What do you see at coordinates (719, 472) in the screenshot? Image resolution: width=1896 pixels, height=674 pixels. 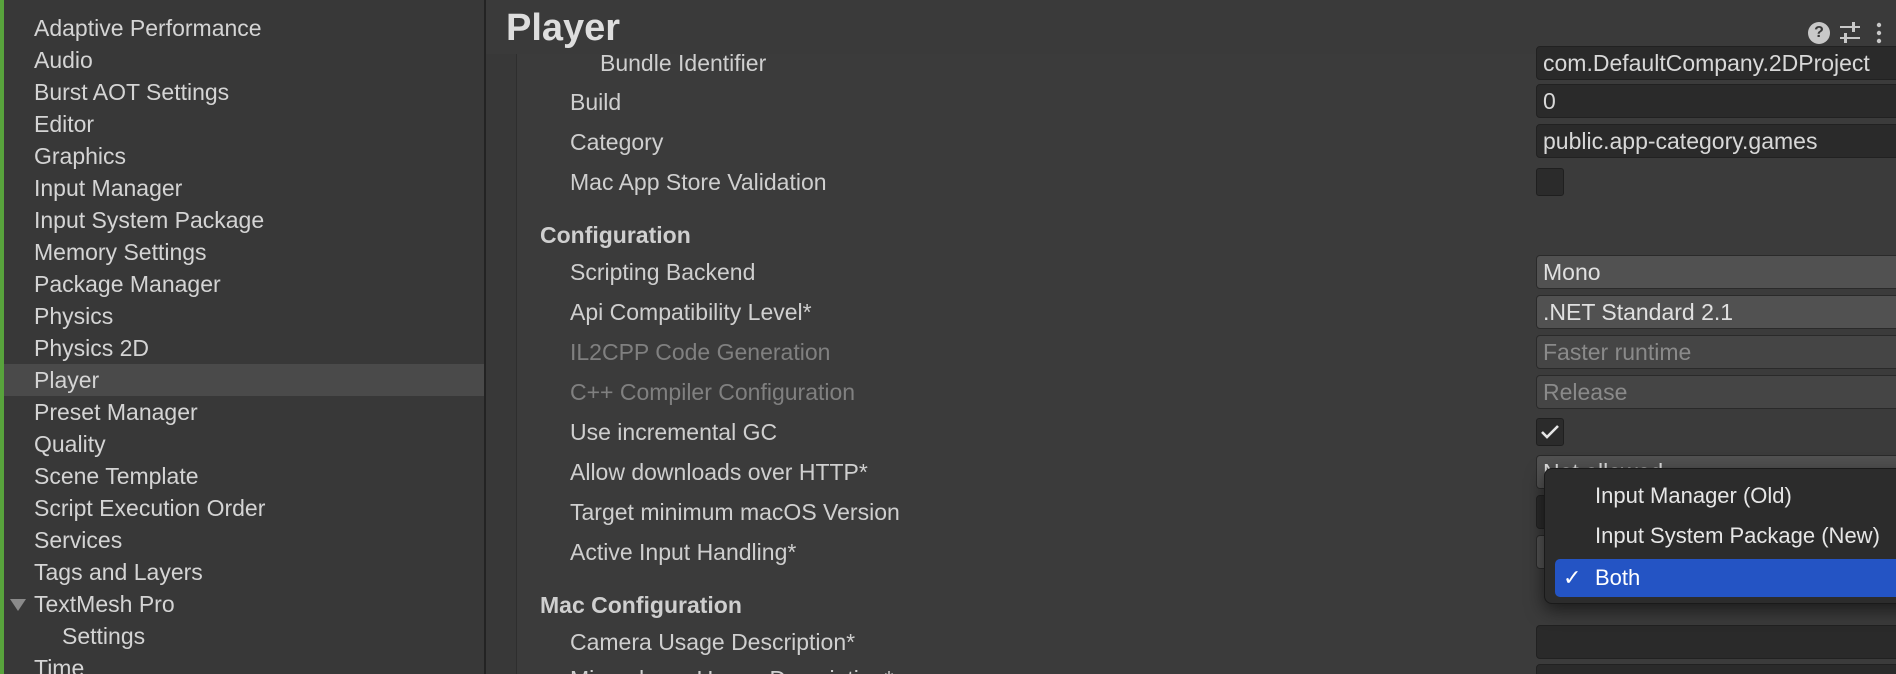 I see `allow-downloads-over-http-label: Allow downloads over HTTP*` at bounding box center [719, 472].